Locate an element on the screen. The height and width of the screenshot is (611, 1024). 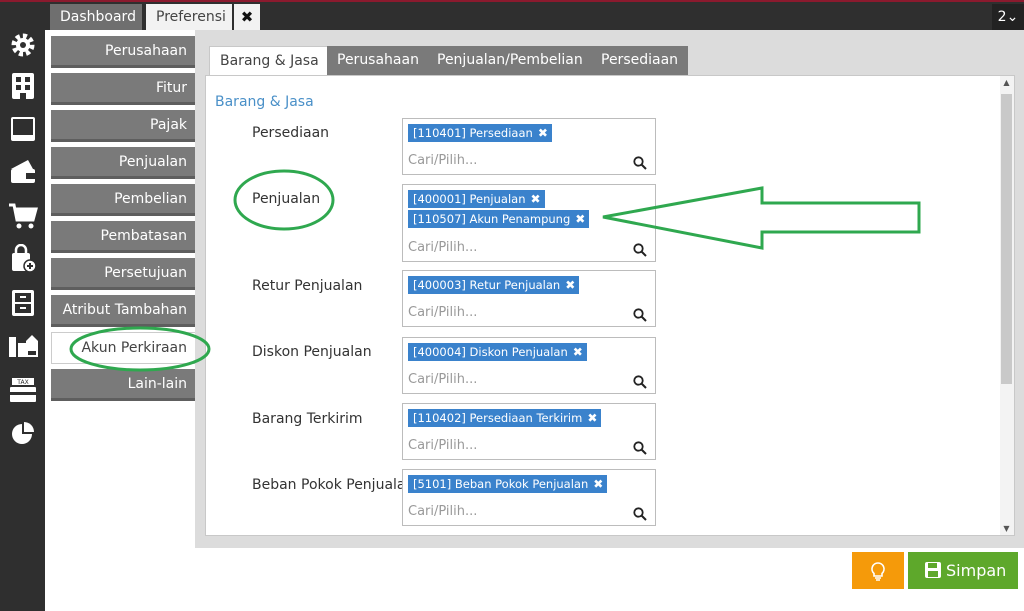
gear-icon is located at coordinates (23, 45).